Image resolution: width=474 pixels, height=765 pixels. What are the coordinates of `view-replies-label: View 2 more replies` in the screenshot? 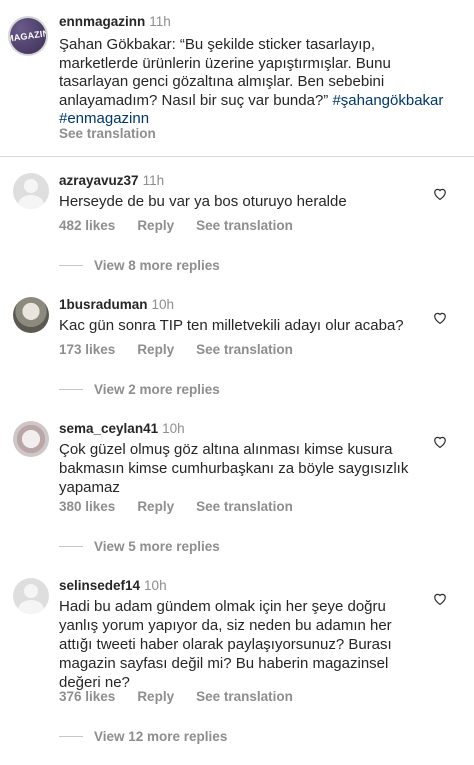 It's located at (157, 389).